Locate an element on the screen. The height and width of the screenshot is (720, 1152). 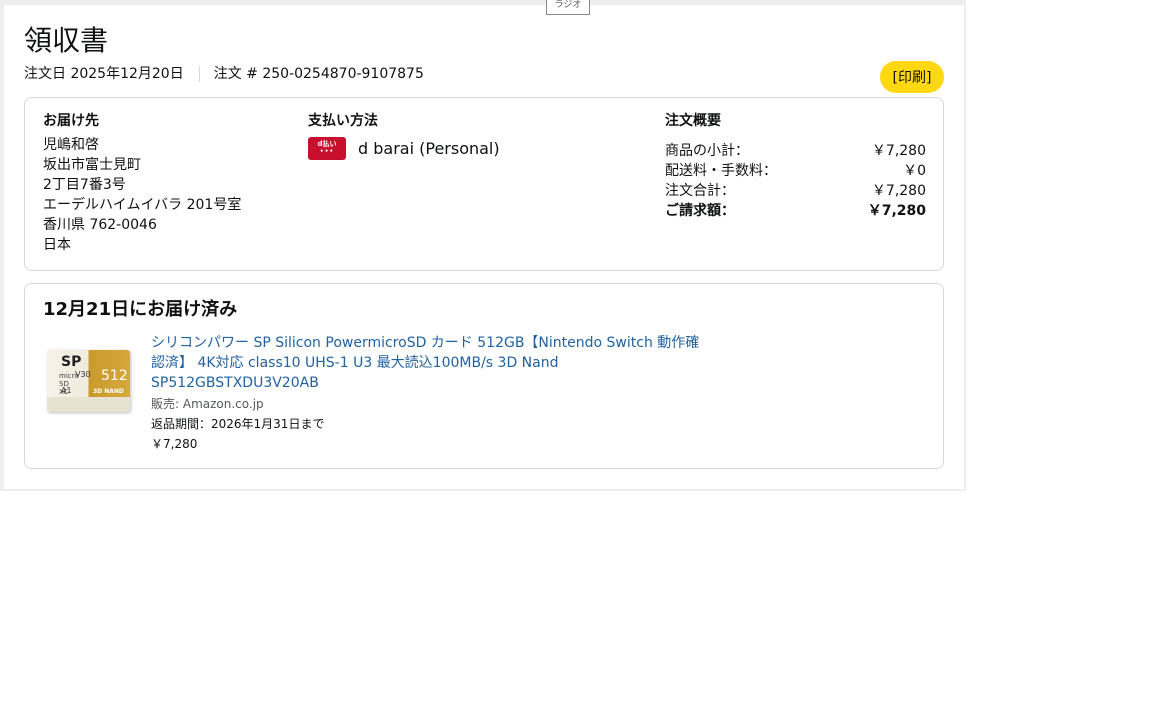
payment-method-name: d barai (Personal) is located at coordinates (429, 148).